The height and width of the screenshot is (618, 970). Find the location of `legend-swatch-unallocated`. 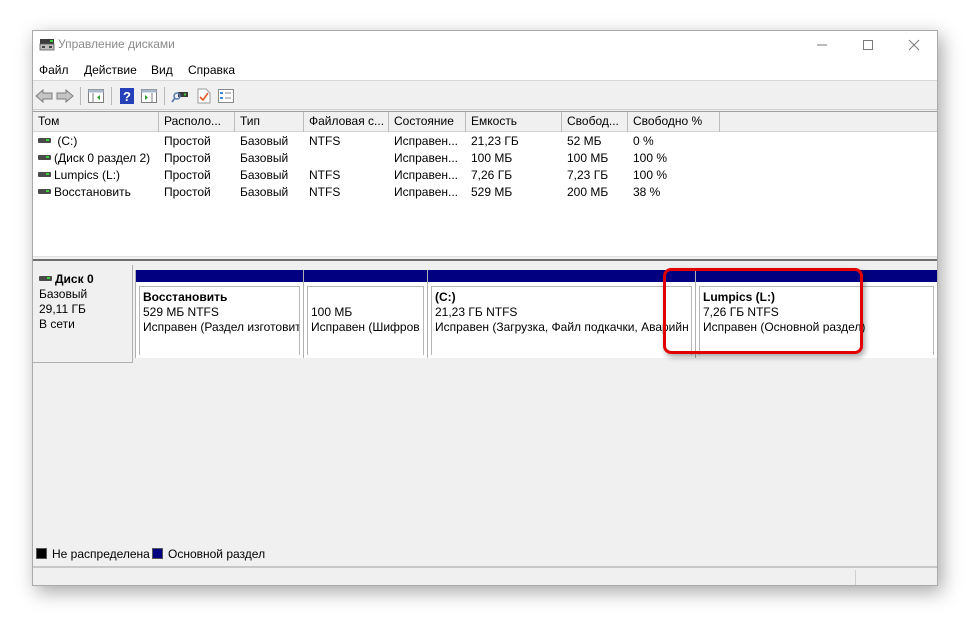

legend-swatch-unallocated is located at coordinates (41, 553).